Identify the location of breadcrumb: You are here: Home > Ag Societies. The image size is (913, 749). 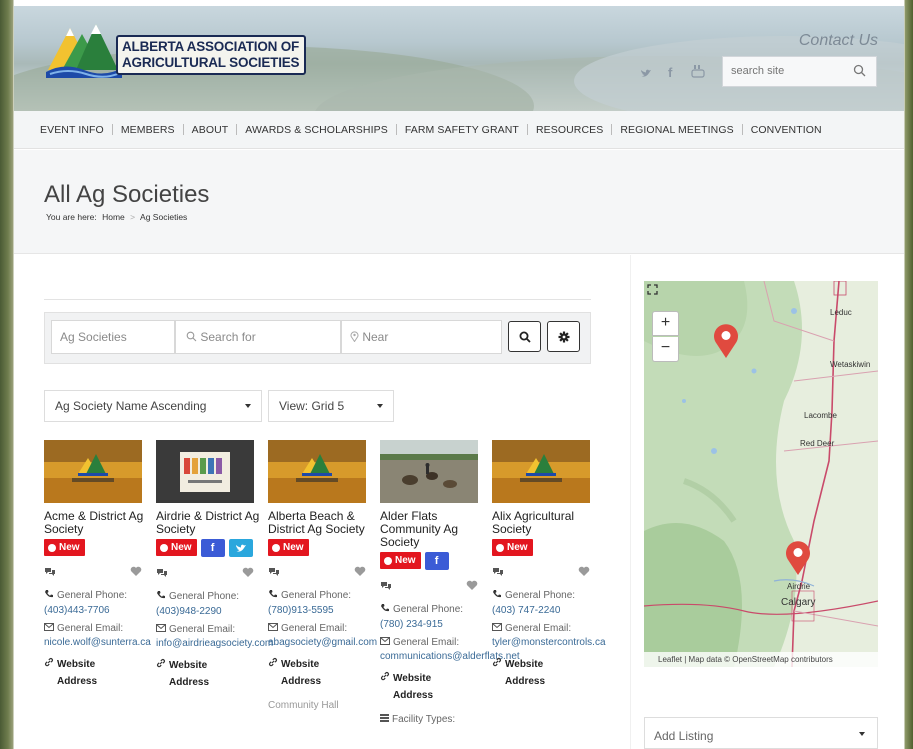
(118, 217).